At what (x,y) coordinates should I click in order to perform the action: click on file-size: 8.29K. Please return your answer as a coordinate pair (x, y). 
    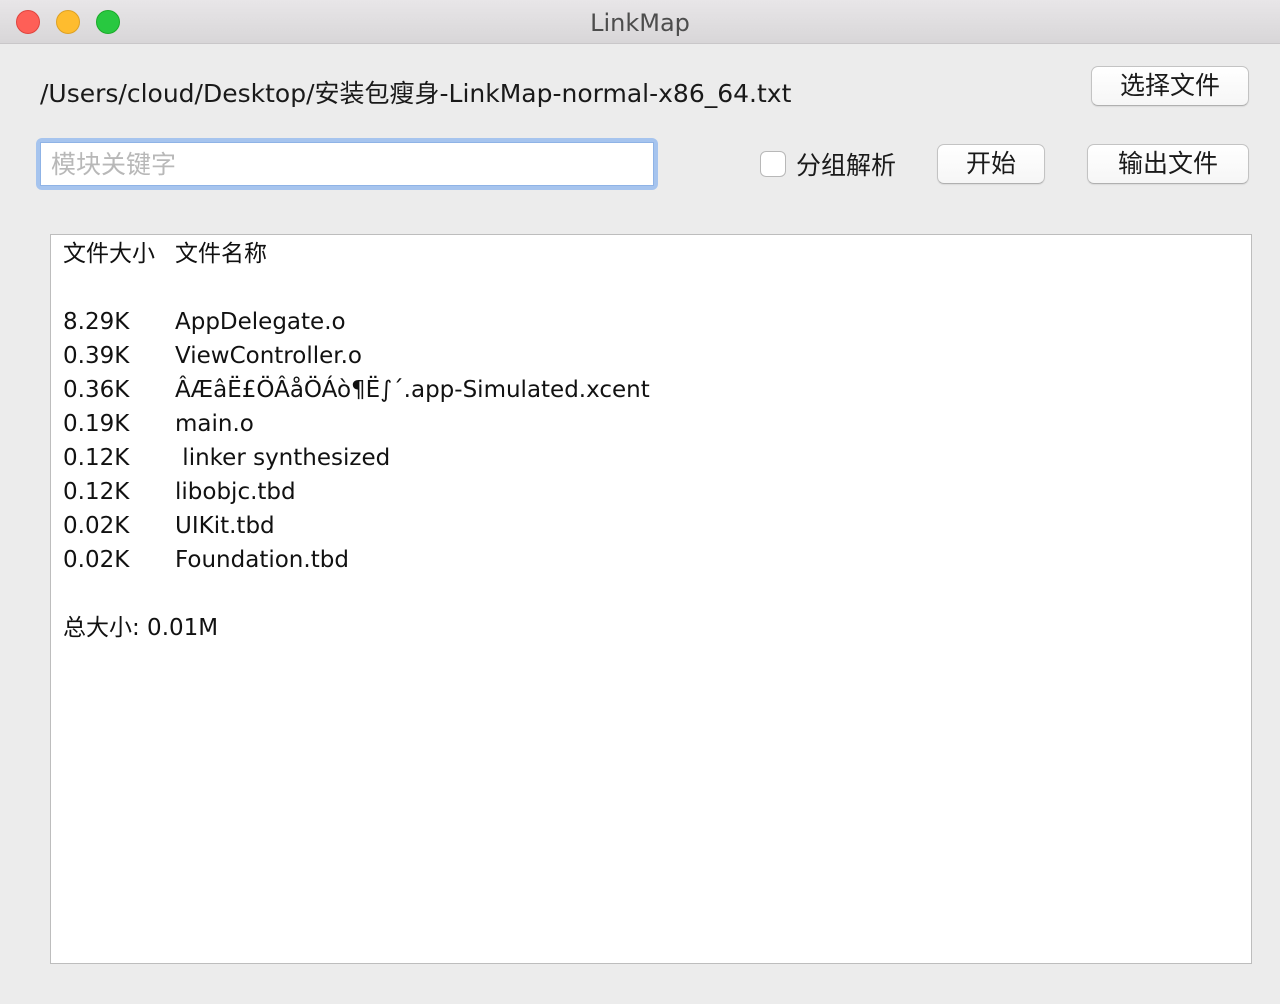
    Looking at the image, I should click on (96, 322).